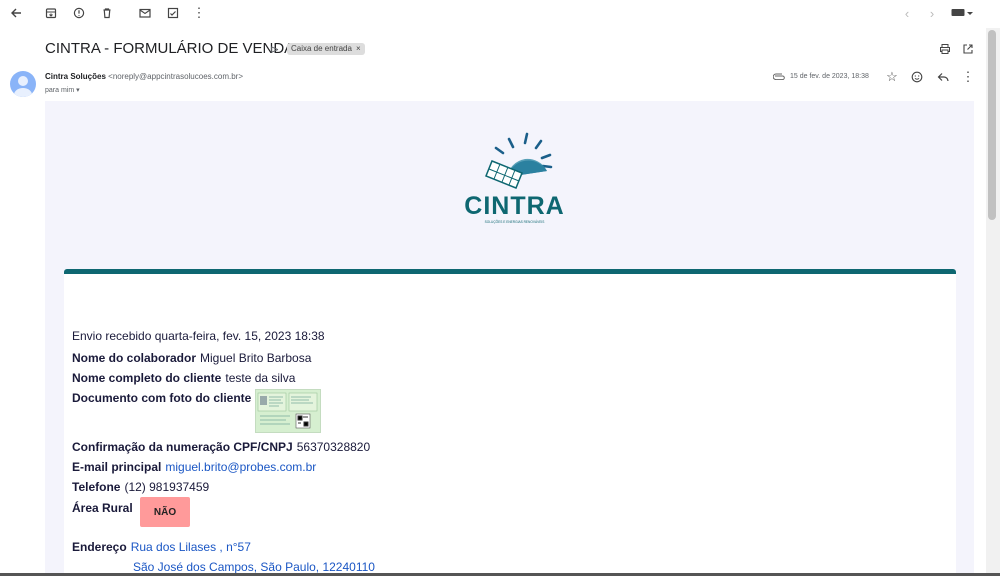 This screenshot has width=1000, height=576. What do you see at coordinates (173, 13) in the screenshot?
I see `move-to-icon` at bounding box center [173, 13].